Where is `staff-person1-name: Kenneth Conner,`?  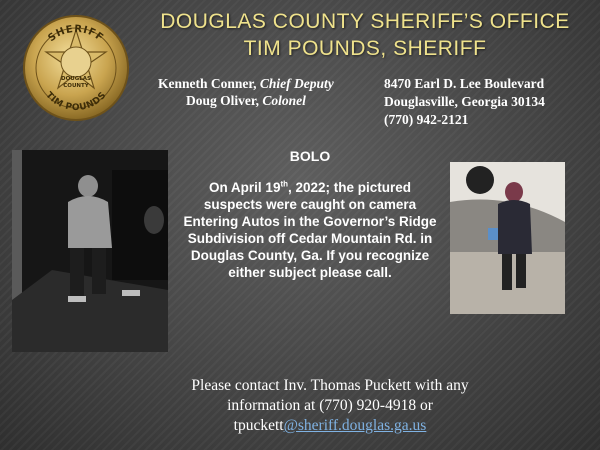 staff-person1-name: Kenneth Conner, is located at coordinates (209, 83).